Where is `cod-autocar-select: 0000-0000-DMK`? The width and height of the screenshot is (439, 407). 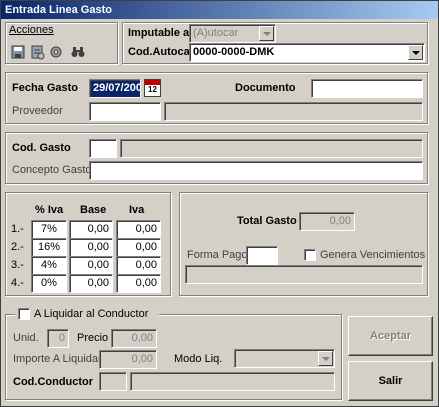 cod-autocar-select: 0000-0000-DMK is located at coordinates (307, 52).